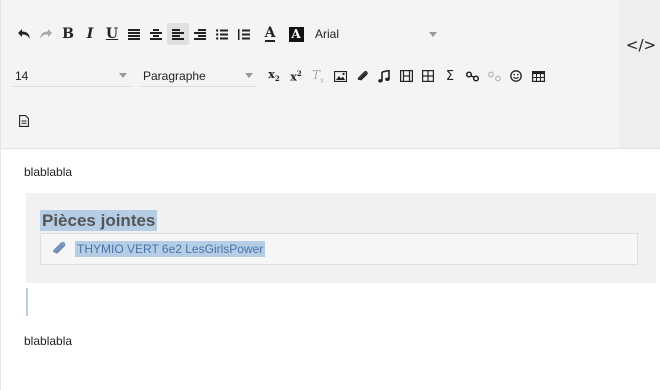 The width and height of the screenshot is (660, 390). I want to click on align-right-icon, so click(200, 34).